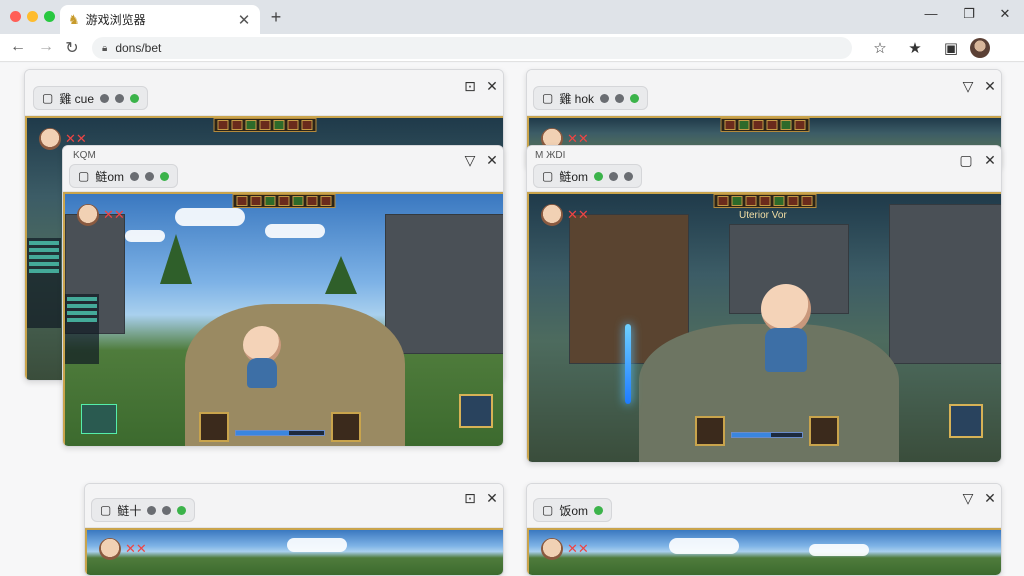 The width and height of the screenshot is (1024, 576). What do you see at coordinates (764, 169) in the screenshot?
I see `window-header: M ЖDI ▢ 鲢om ▢ ✕` at bounding box center [764, 169].